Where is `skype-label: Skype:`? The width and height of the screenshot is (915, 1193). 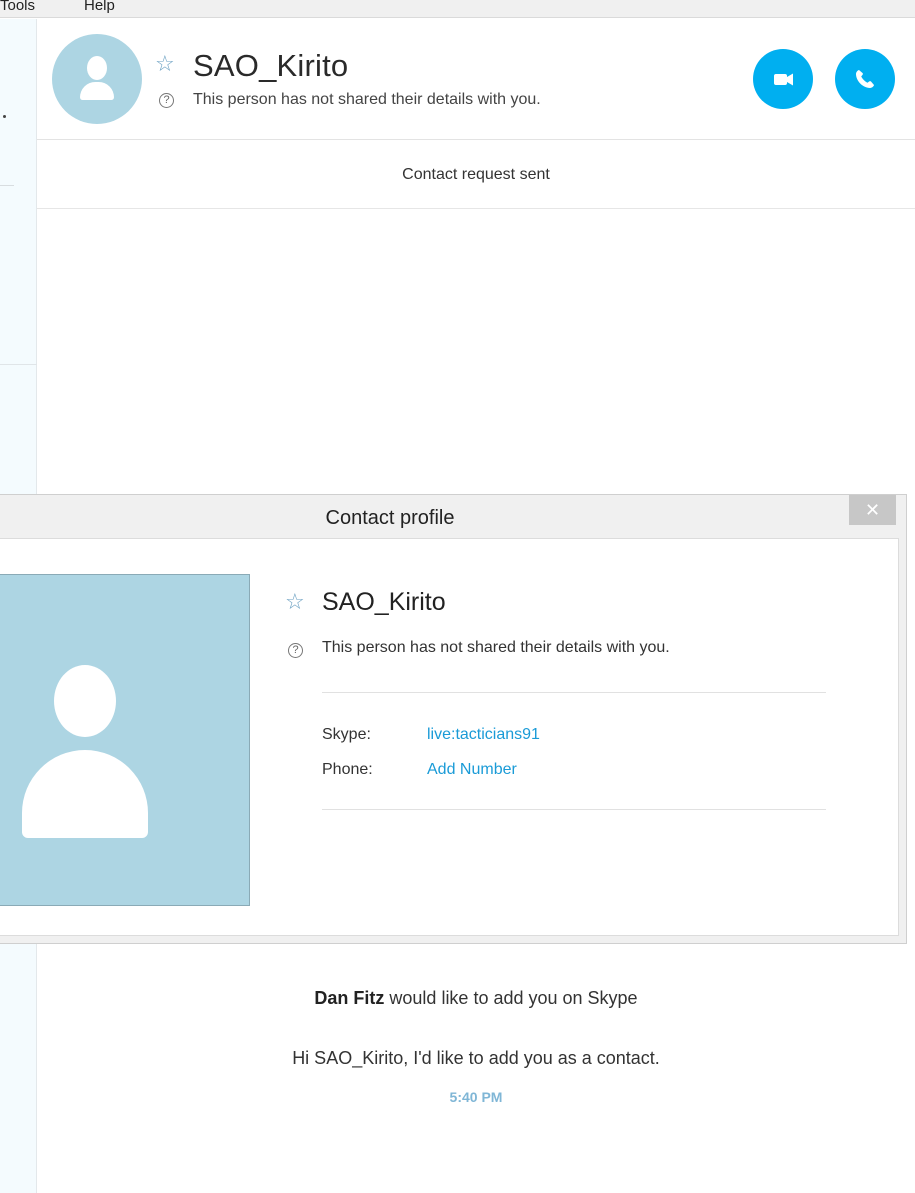 skype-label: Skype: is located at coordinates (346, 734).